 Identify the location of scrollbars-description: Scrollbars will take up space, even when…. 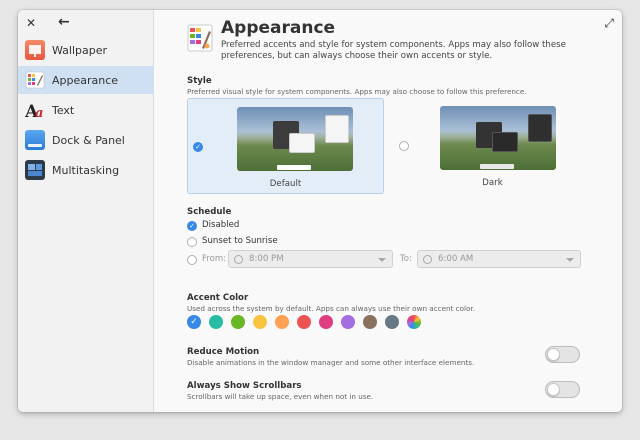
(280, 396).